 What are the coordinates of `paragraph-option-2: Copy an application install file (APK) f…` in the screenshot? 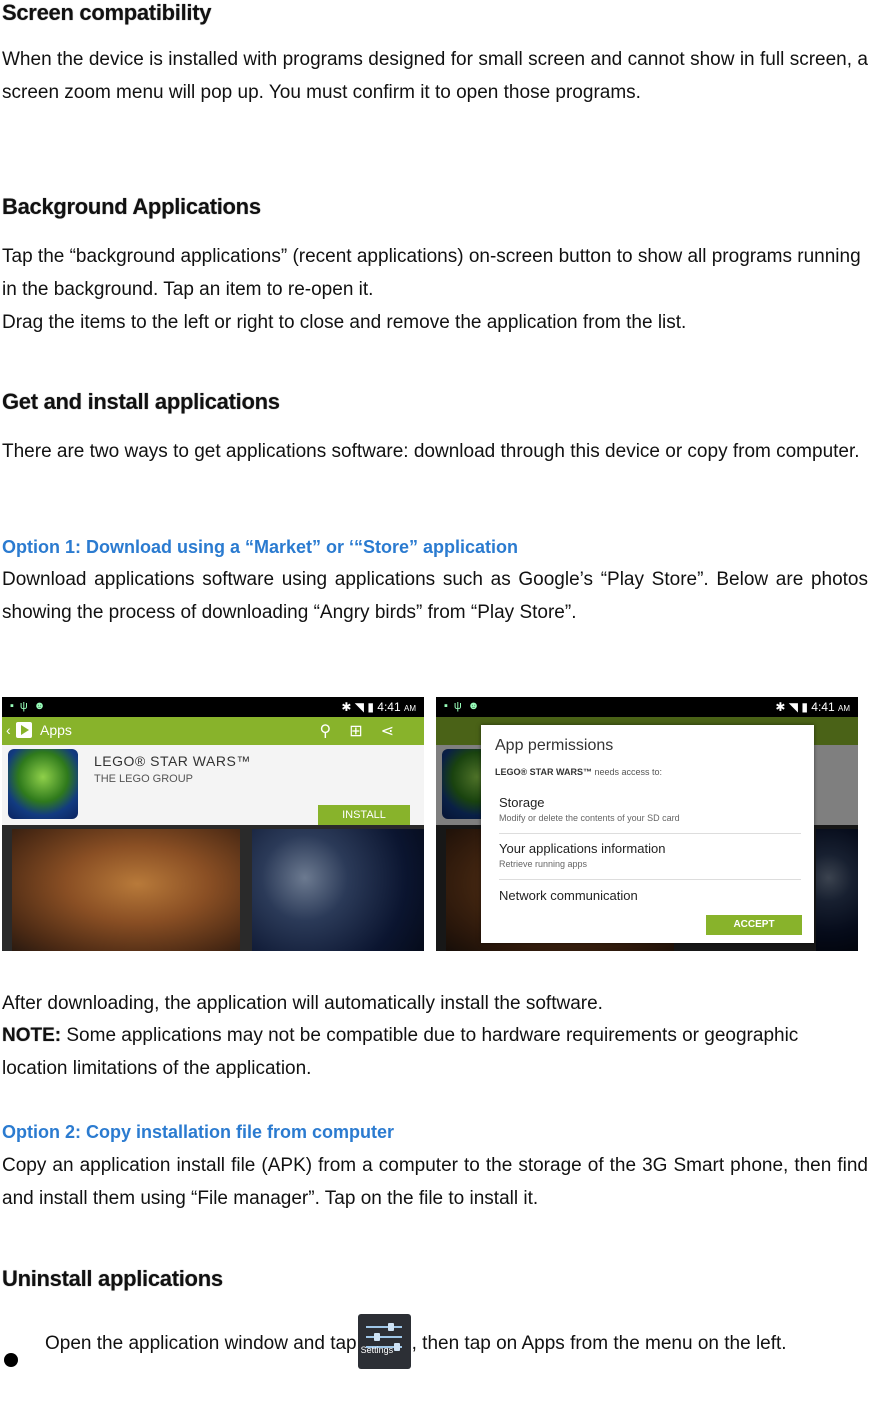 It's located at (435, 1182).